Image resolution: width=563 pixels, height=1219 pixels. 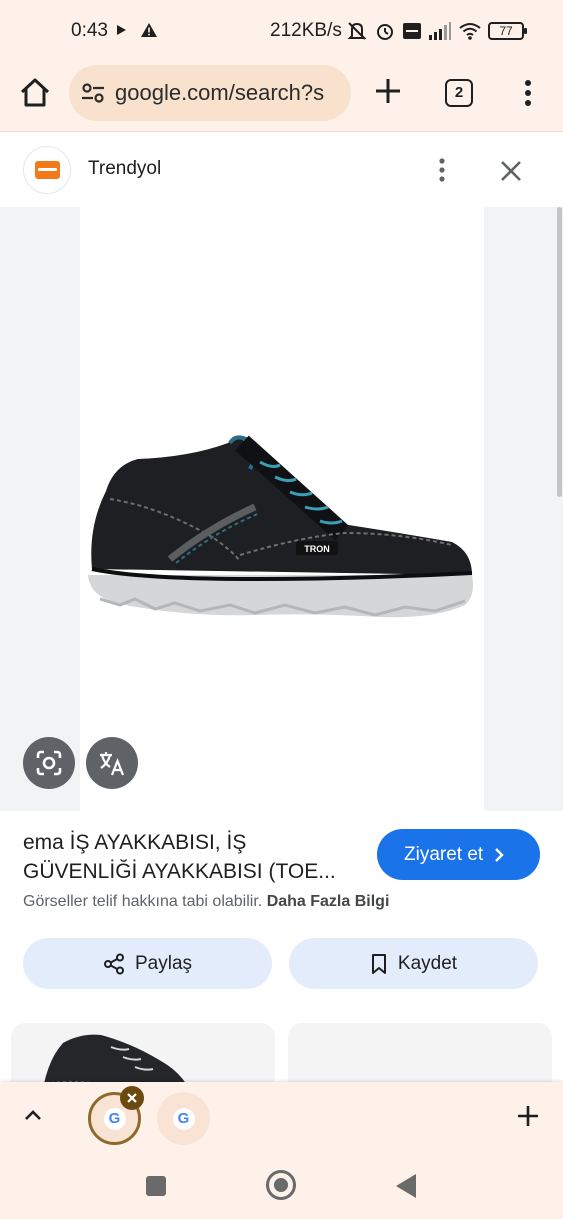 What do you see at coordinates (163, 963) in the screenshot?
I see `share-label: Paylaş` at bounding box center [163, 963].